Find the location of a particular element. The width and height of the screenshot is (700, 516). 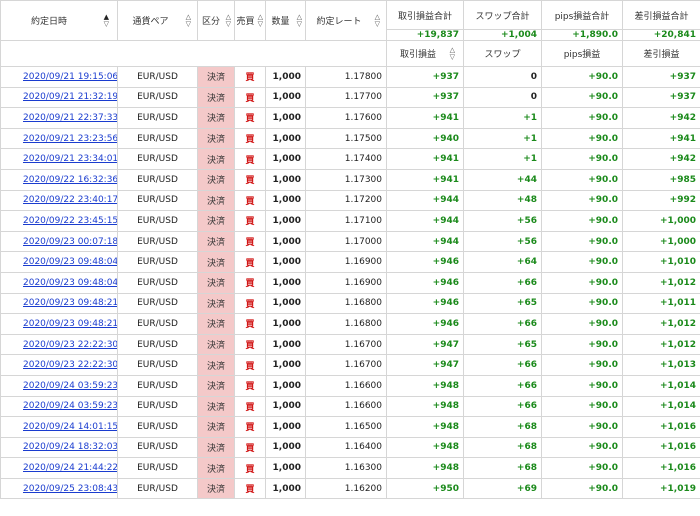

sort-arrows-icon: ▲ ▽ is located at coordinates (106, 20).